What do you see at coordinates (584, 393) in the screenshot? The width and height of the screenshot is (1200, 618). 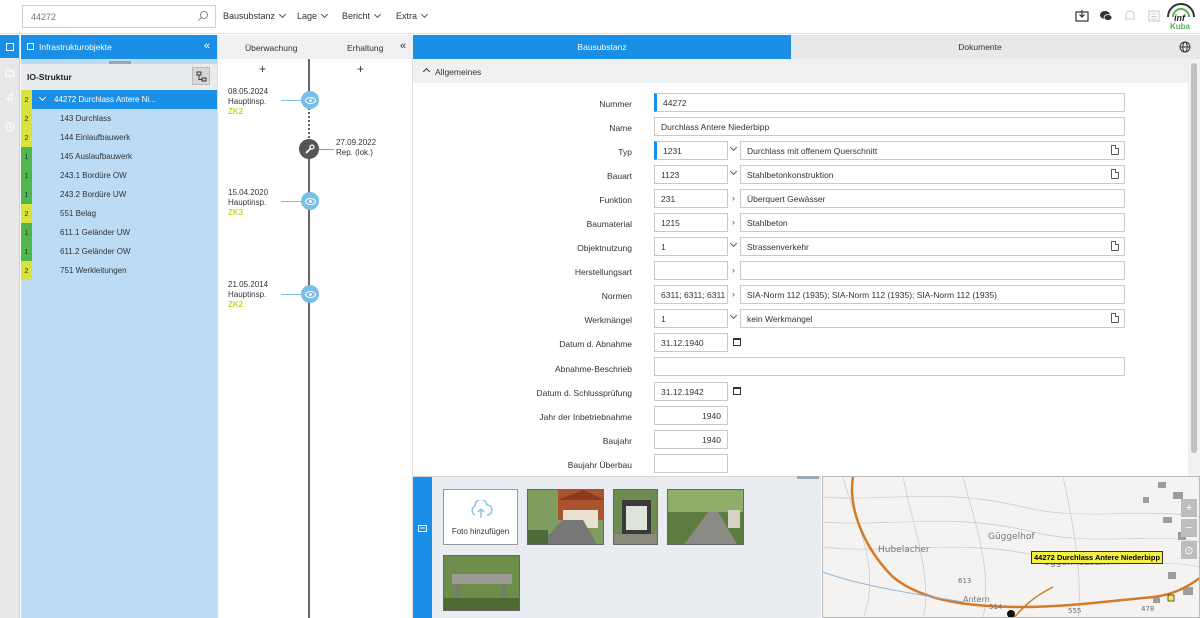 I see `label-datum-schlusspruefung: Datum d. Schlussprüfung` at bounding box center [584, 393].